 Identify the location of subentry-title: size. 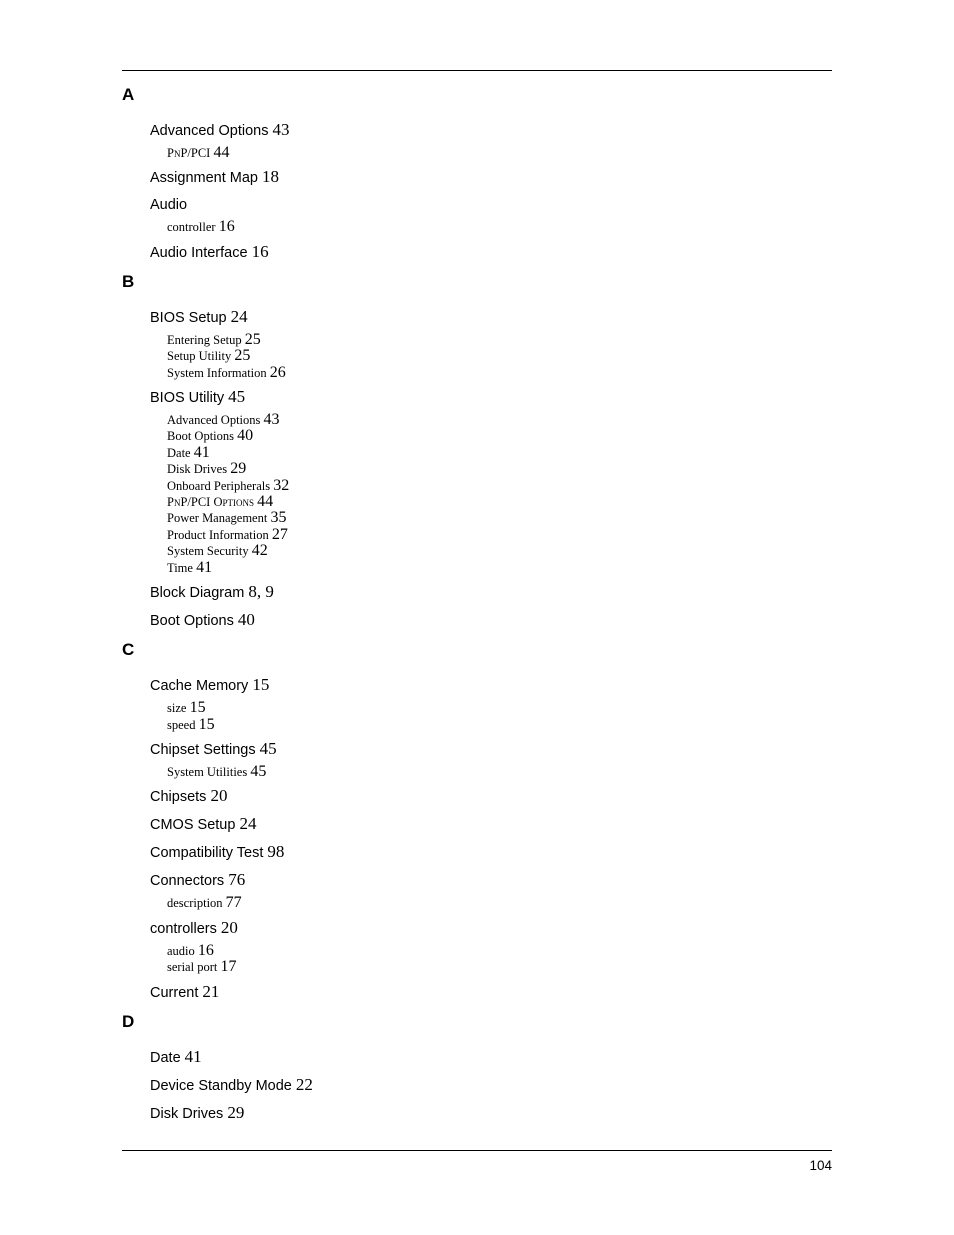
(177, 708).